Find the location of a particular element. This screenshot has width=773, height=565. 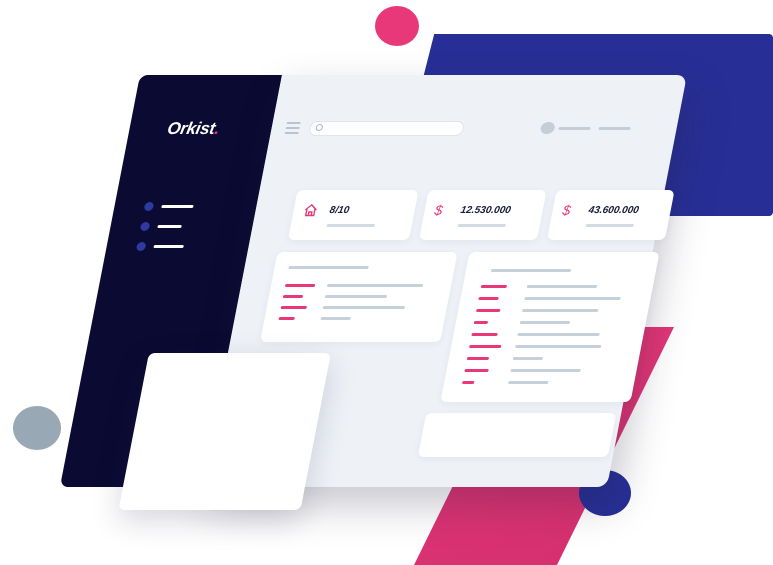

stat-card-houses: 8/10 is located at coordinates (353, 215).